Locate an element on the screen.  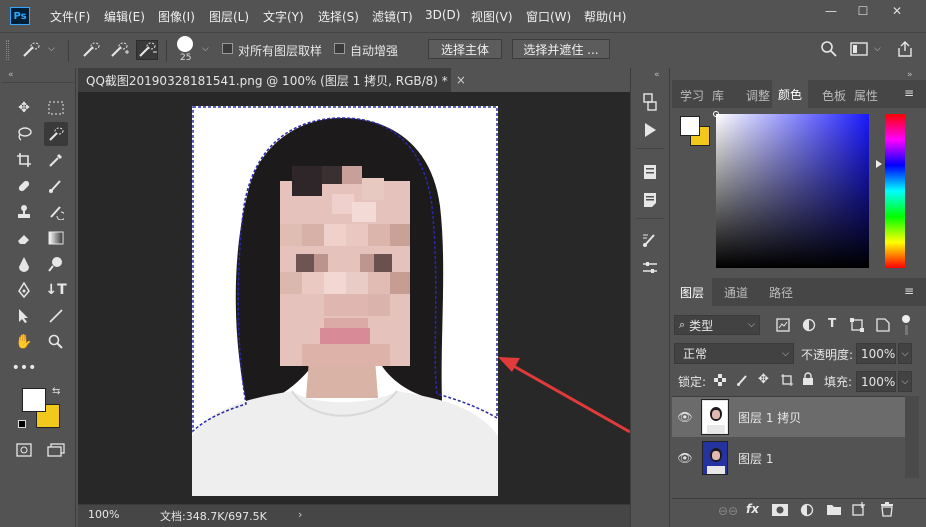
tool-presets-icon is located at coordinates (650, 268).